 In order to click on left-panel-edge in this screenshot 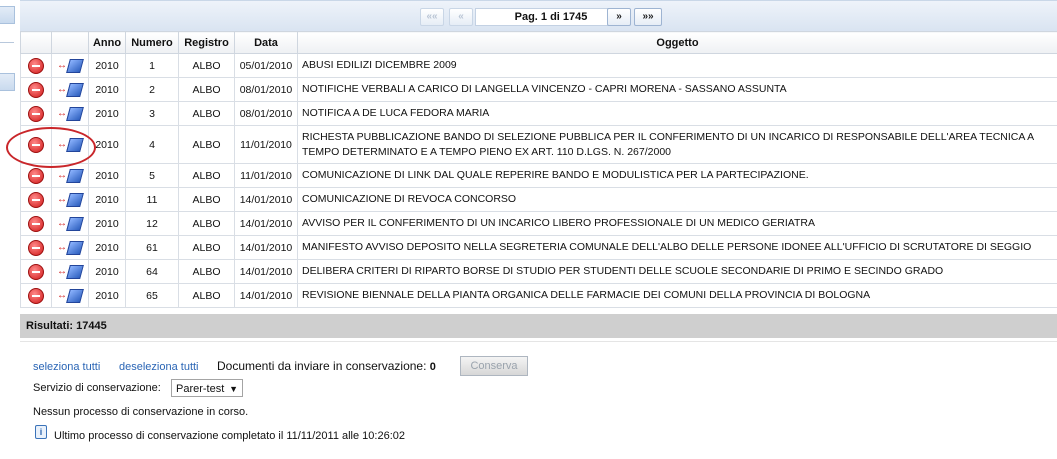, I will do `click(9, 229)`.